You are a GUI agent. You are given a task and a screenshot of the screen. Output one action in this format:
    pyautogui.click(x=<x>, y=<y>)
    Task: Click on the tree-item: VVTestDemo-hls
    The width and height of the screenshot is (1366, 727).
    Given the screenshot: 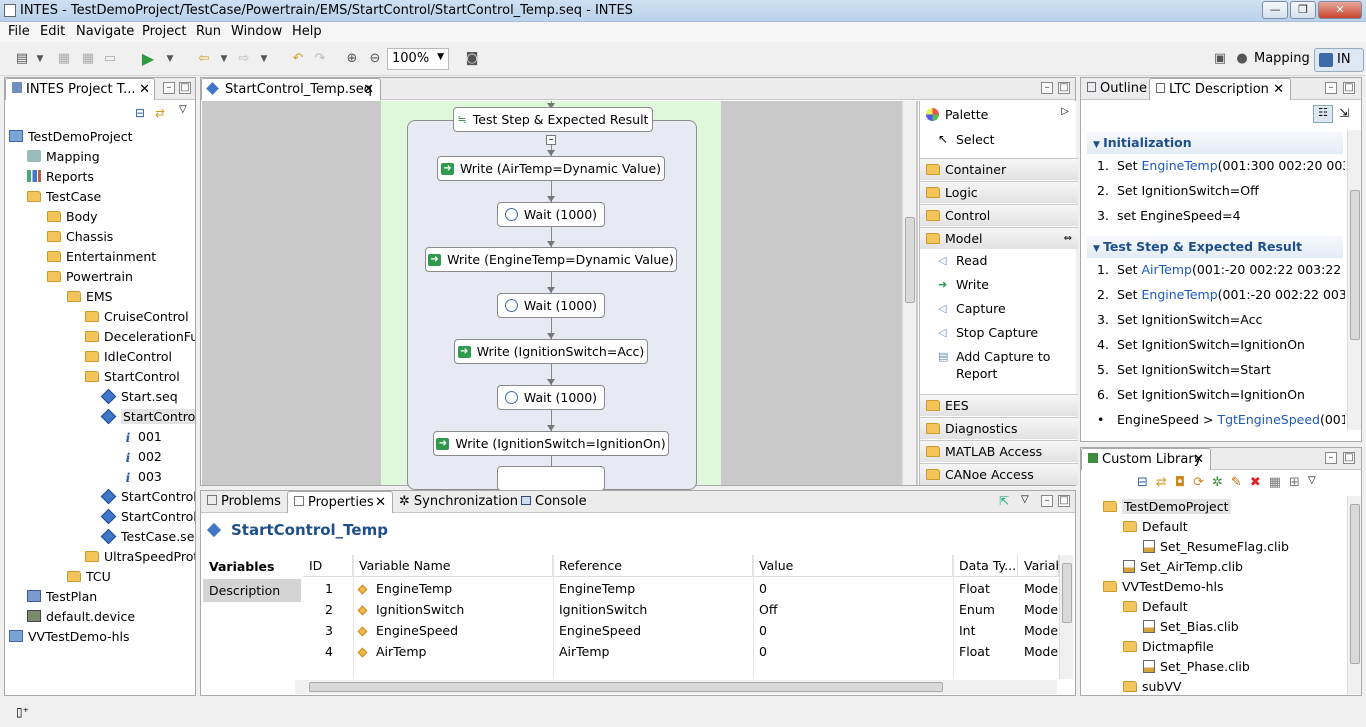 What is the action you would take?
    pyautogui.click(x=69, y=636)
    